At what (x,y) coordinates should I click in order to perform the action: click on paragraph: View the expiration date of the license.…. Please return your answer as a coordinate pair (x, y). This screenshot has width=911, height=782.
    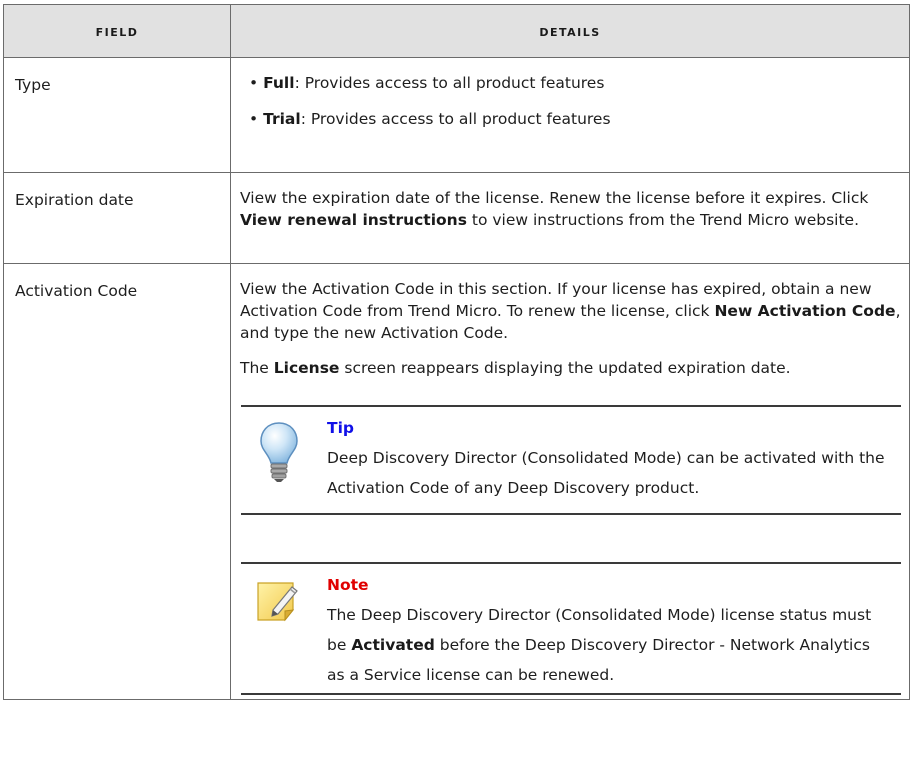
    Looking at the image, I should click on (573, 209).